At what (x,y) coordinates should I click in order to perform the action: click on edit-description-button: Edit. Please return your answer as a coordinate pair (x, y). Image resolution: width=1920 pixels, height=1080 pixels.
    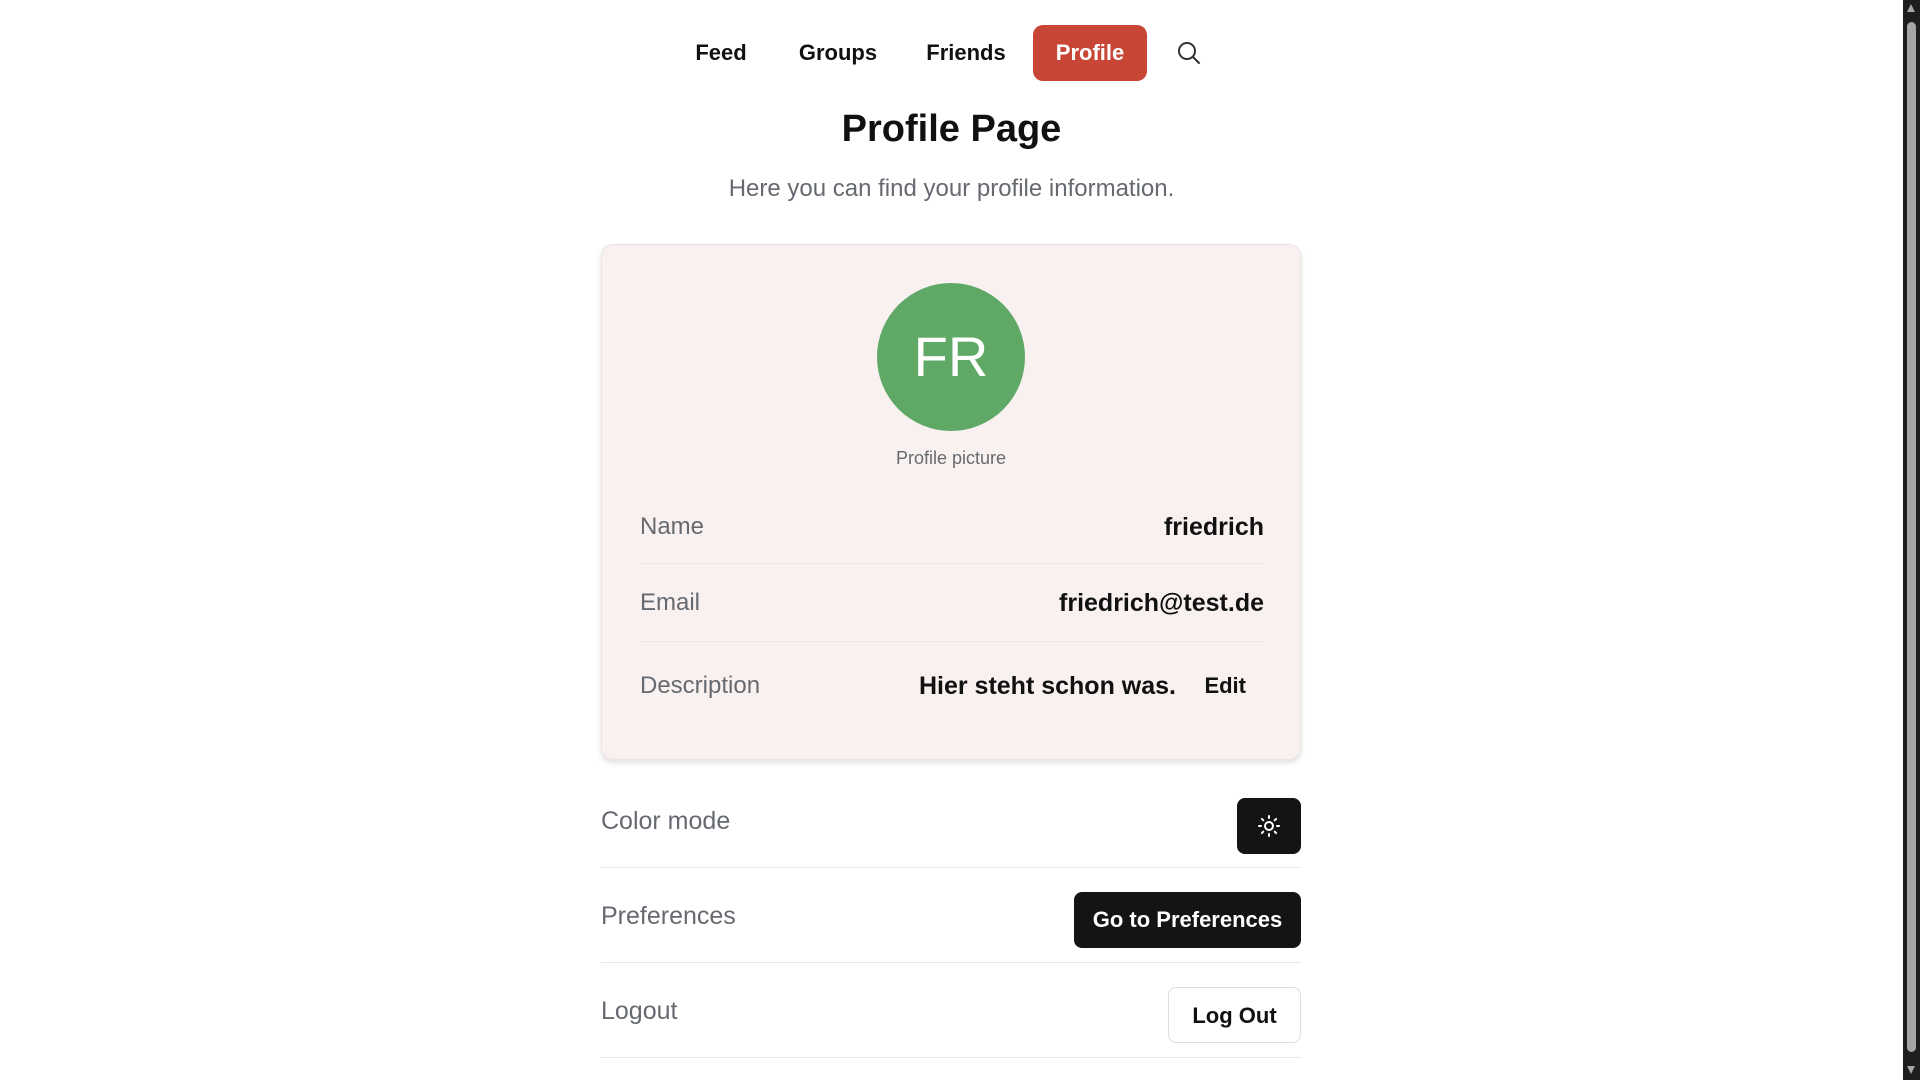
    Looking at the image, I should click on (1225, 686).